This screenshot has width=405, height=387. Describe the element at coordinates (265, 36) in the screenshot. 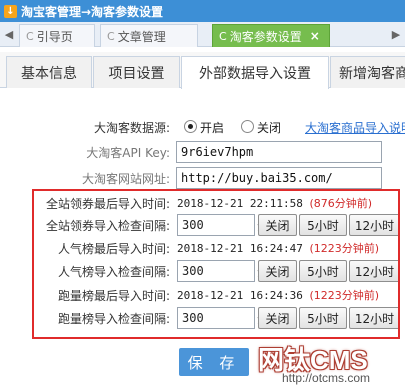

I see `tab-label: 淘客参数设置` at that location.